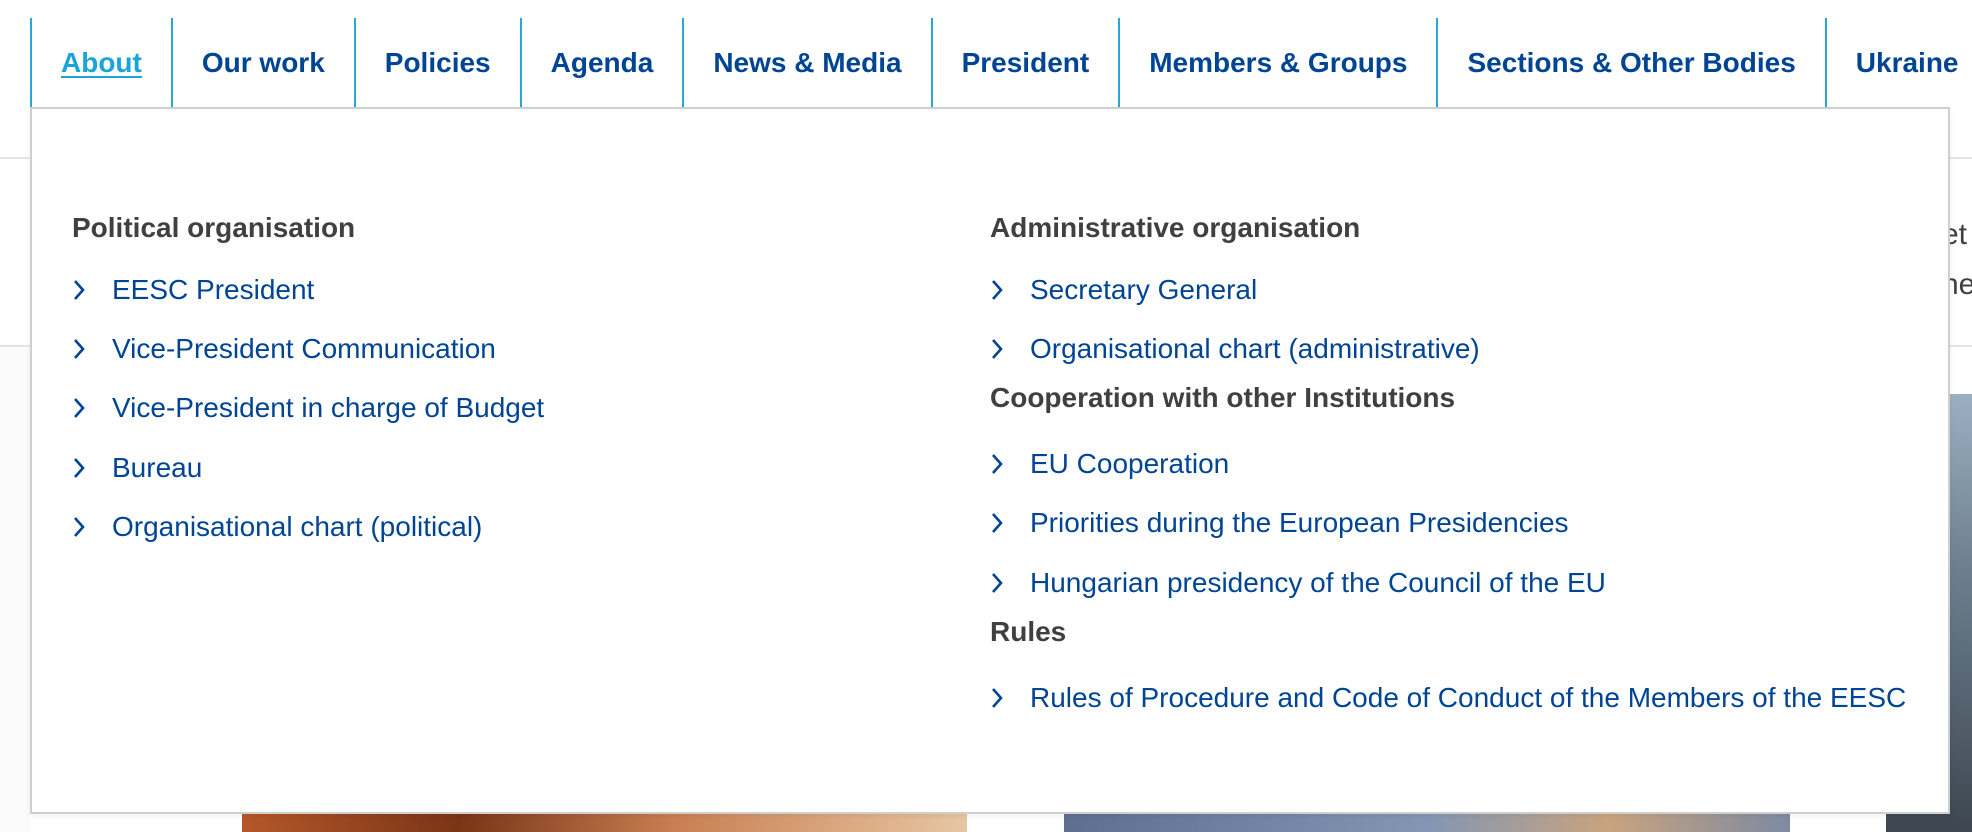 The width and height of the screenshot is (1972, 832). I want to click on administrative-organisation-heading: Administrative organisation, so click(1175, 227).